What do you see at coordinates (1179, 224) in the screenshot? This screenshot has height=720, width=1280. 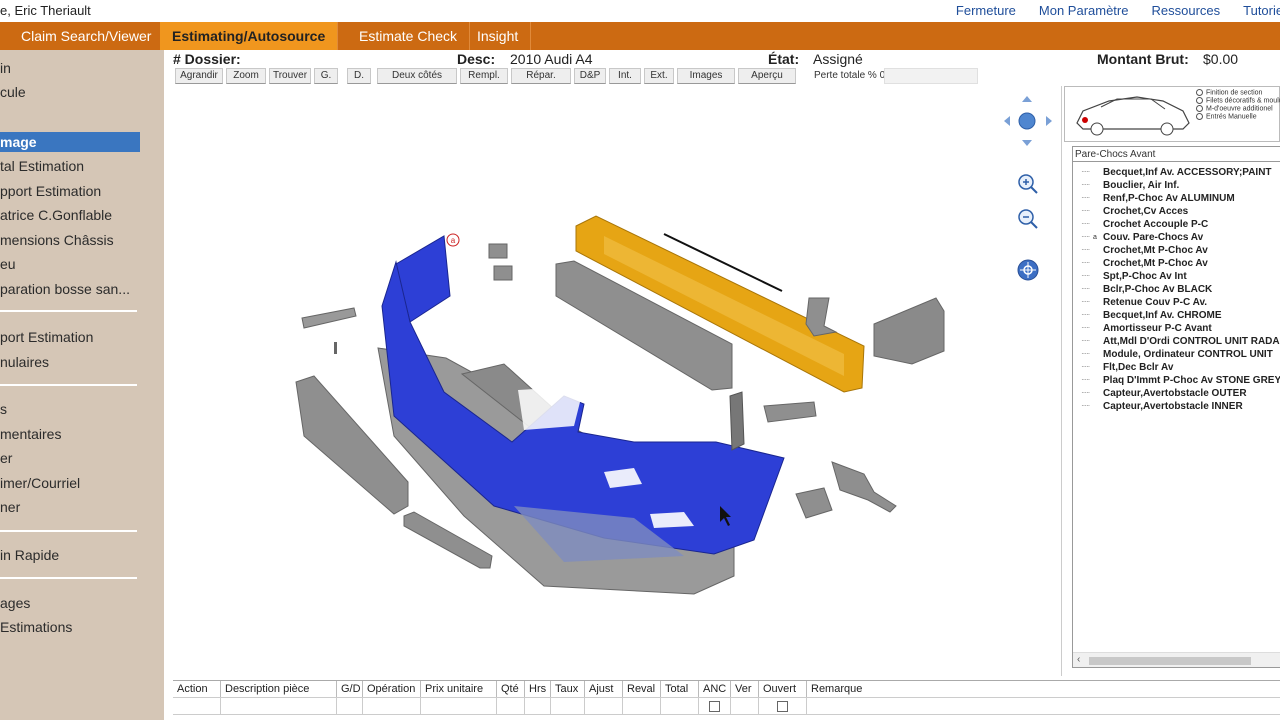 I see `part-item: Crochet Accouple P-C` at bounding box center [1179, 224].